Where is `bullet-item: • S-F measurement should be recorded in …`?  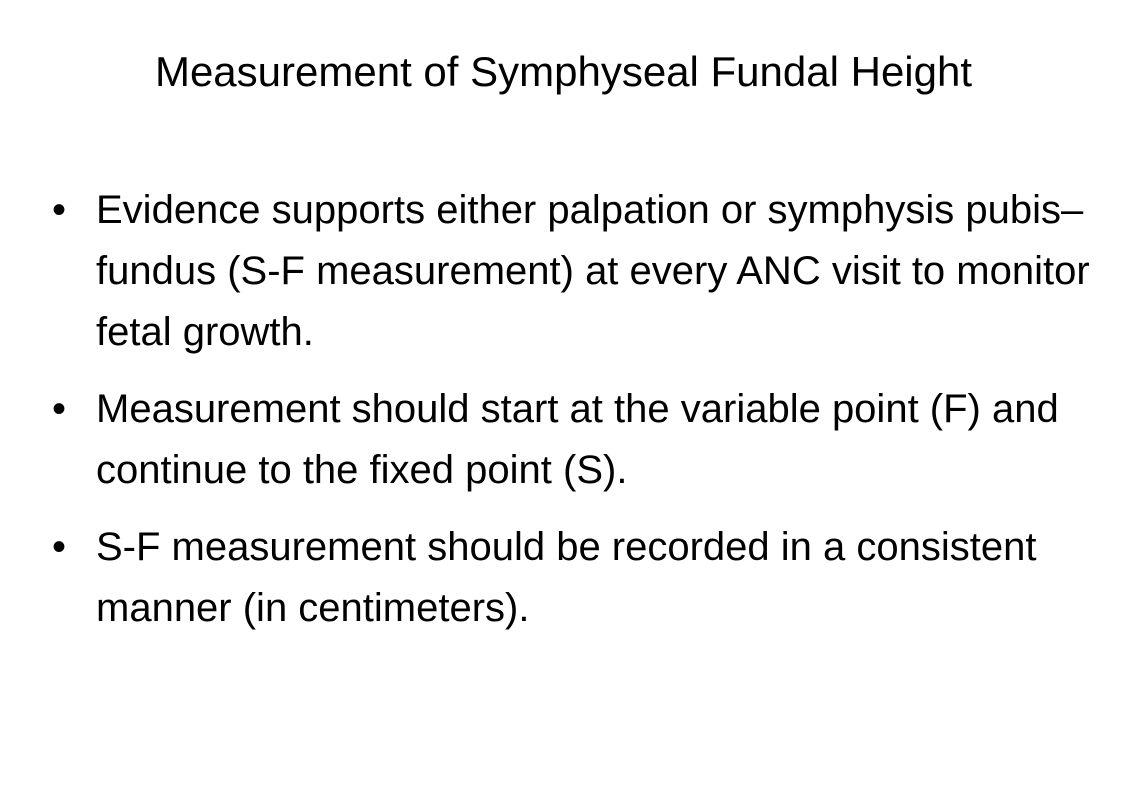 bullet-item: • S-F measurement should be recorded in … is located at coordinates (580, 578).